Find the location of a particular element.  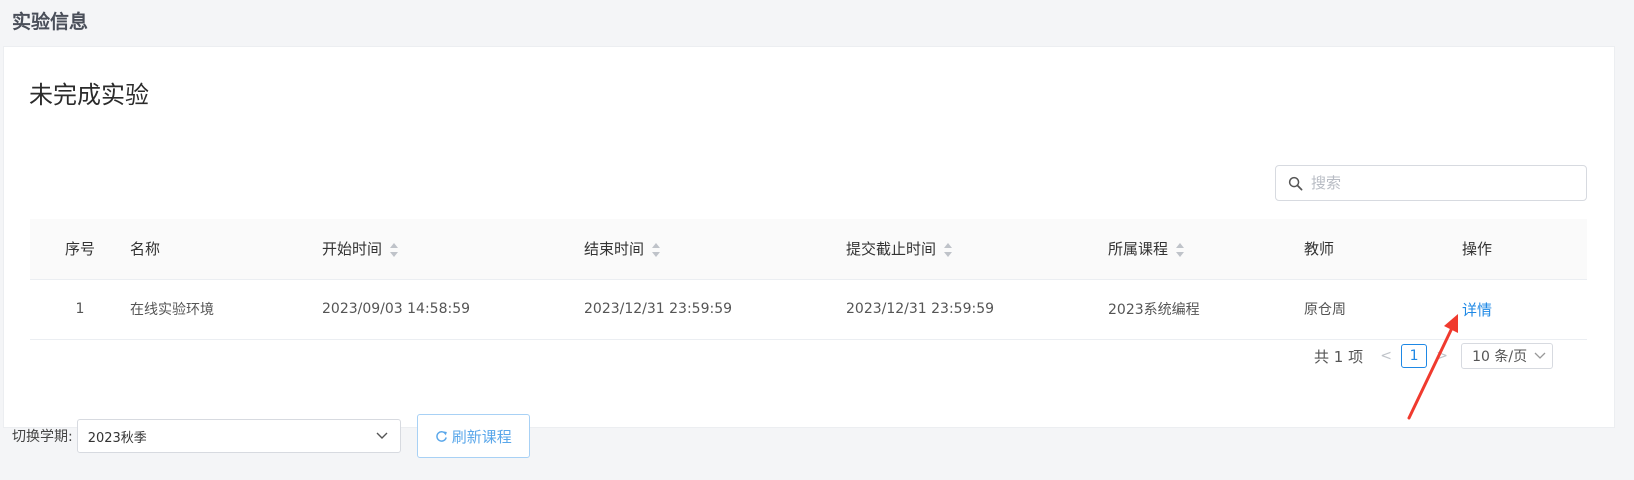

col-header-deadline: 提交截止时间 is located at coordinates (977, 249).